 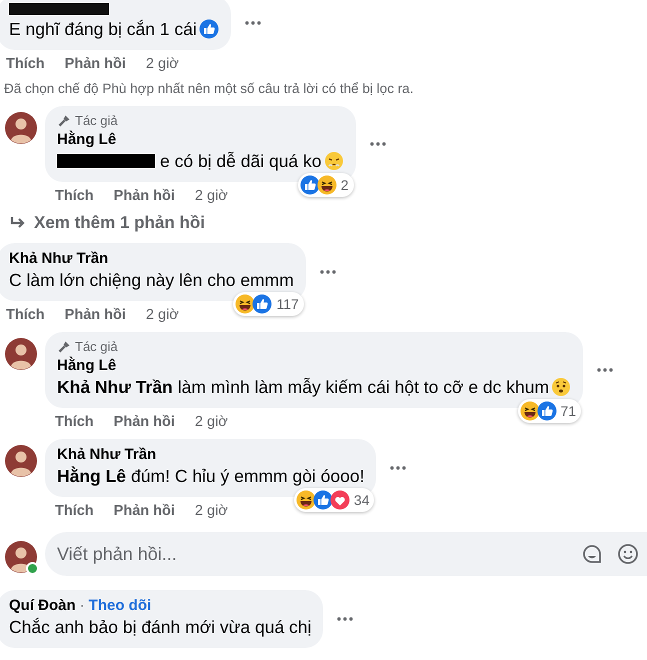 I want to click on comment-text: Chắc anh bảo bị đánh mới vừa quá chị, so click(x=160, y=627).